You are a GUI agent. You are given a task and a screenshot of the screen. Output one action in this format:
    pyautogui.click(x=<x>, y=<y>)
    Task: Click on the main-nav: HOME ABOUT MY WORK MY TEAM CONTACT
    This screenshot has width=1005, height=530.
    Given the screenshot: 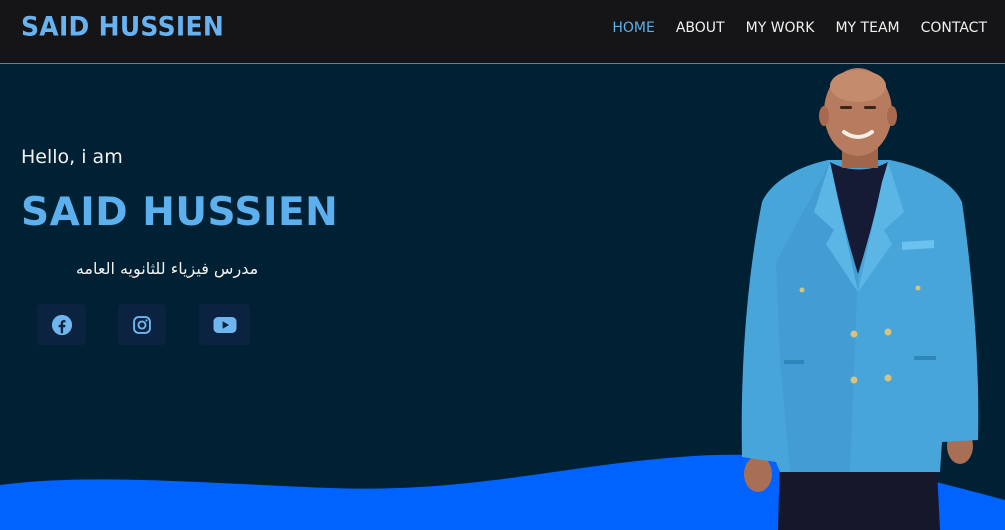 What is the action you would take?
    pyautogui.click(x=789, y=28)
    